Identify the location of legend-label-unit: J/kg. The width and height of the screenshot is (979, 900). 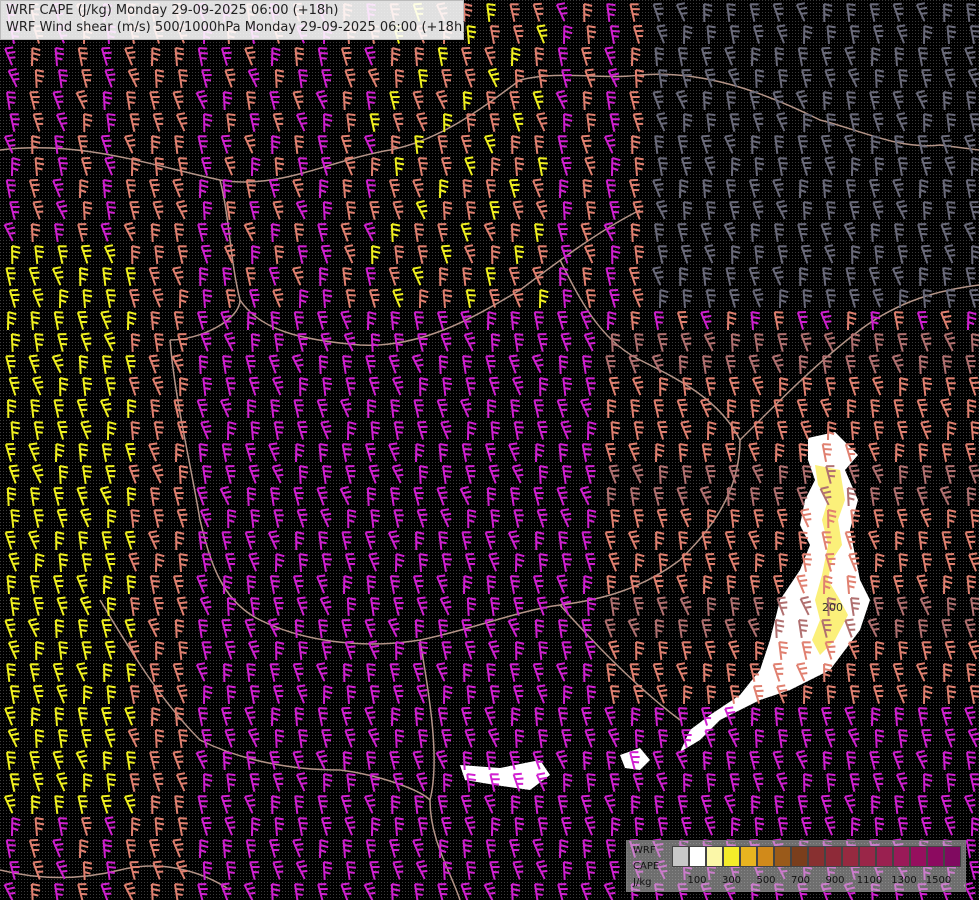
(642, 882).